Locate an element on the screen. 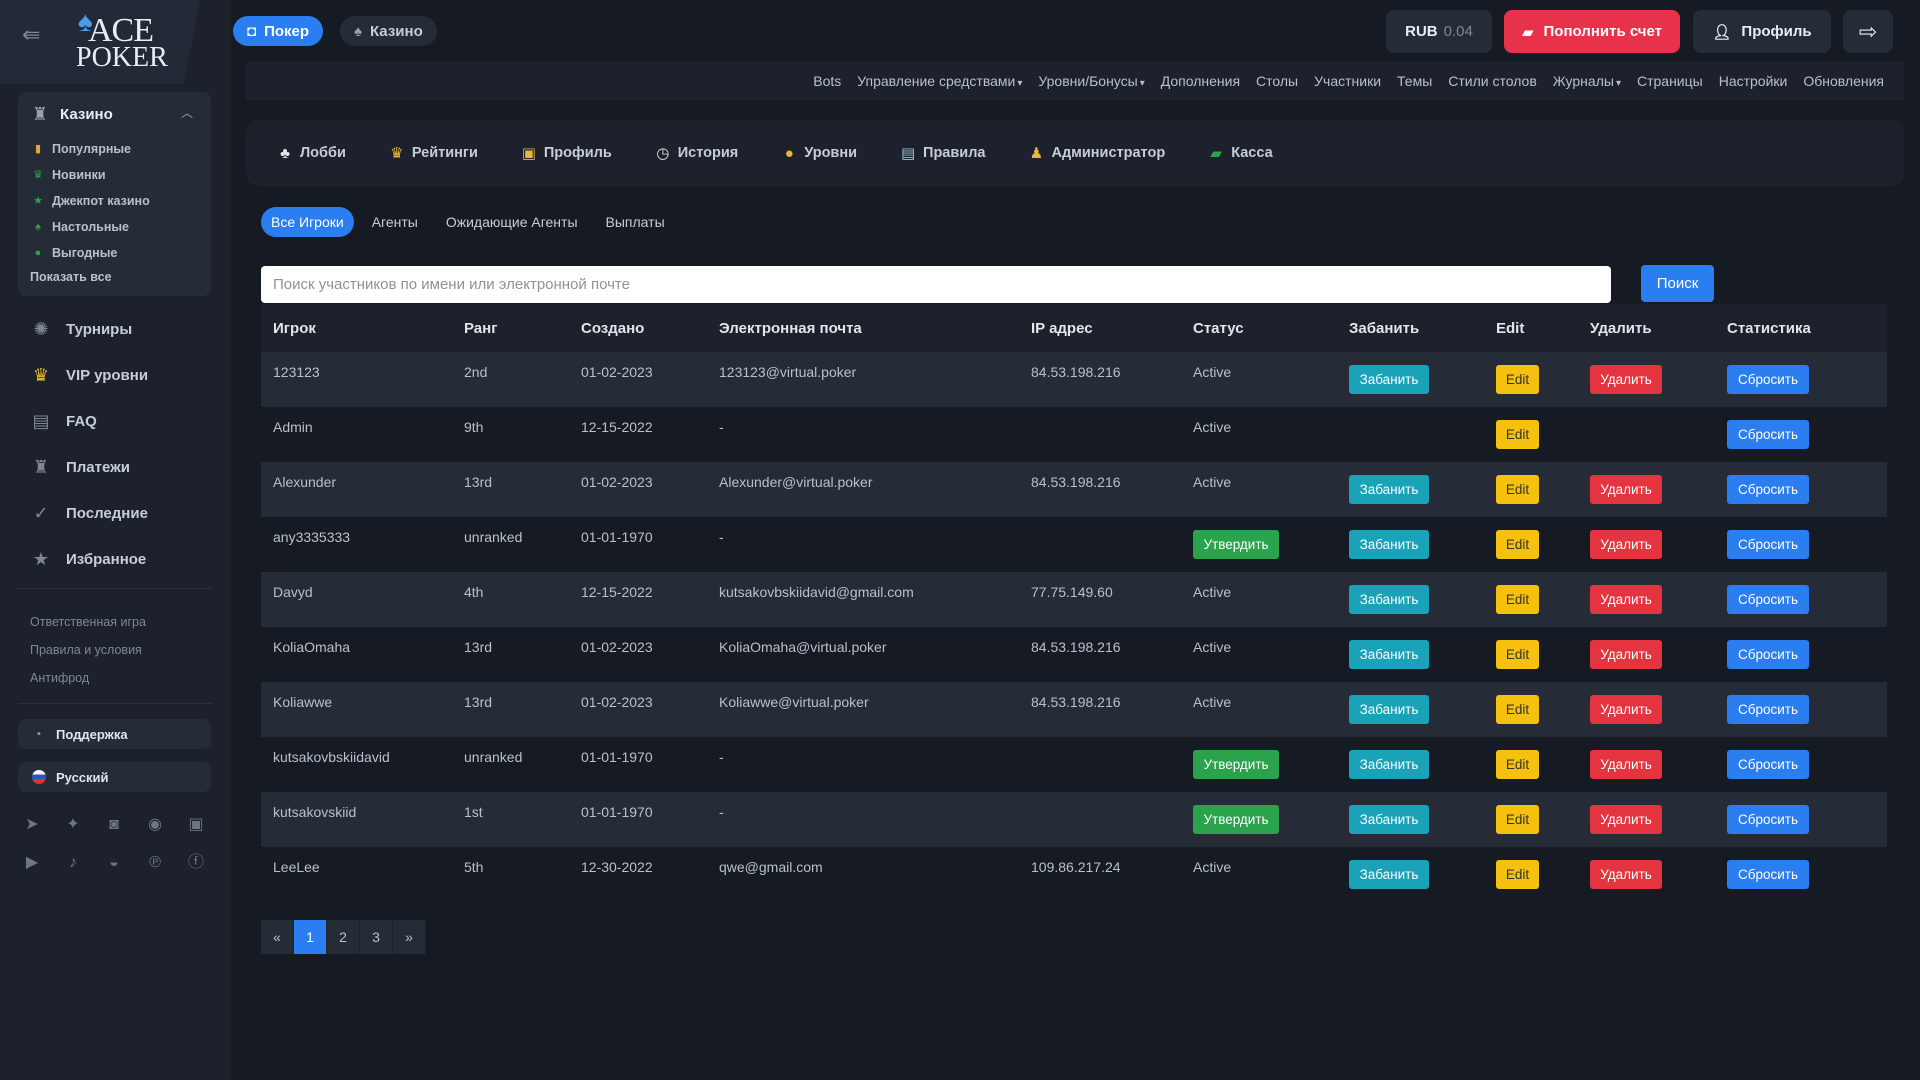 This screenshot has height=1080, width=1920. player-name: KoliaOmaha is located at coordinates (311, 647).